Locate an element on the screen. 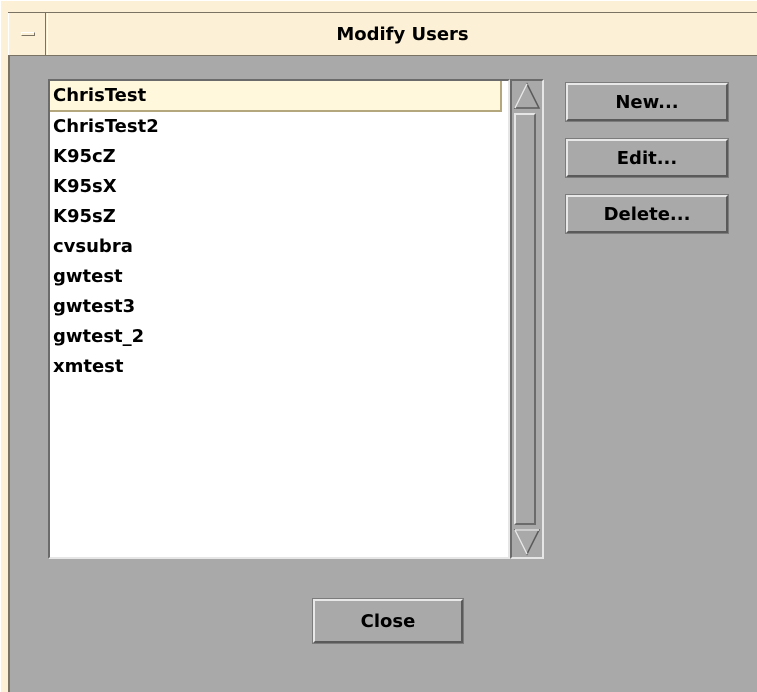 This screenshot has width=757, height=692. title-bar: Modify Users is located at coordinates (382, 34).